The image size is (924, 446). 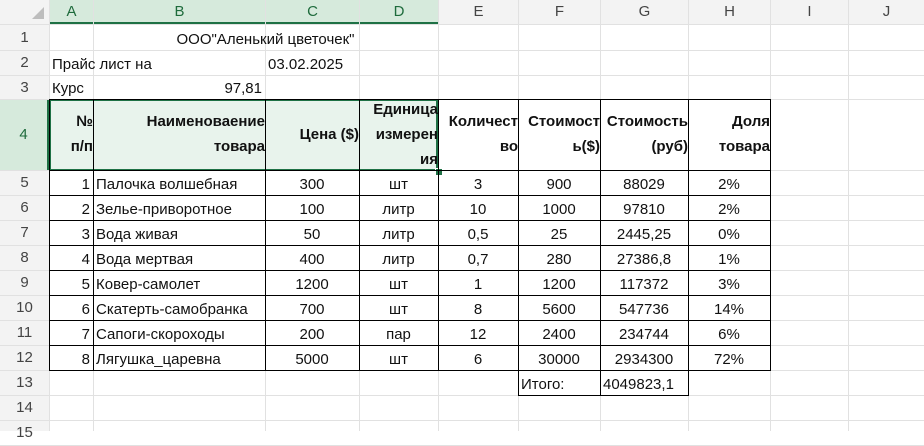 I want to click on item-cost-usd-cell: 280, so click(x=559, y=257).